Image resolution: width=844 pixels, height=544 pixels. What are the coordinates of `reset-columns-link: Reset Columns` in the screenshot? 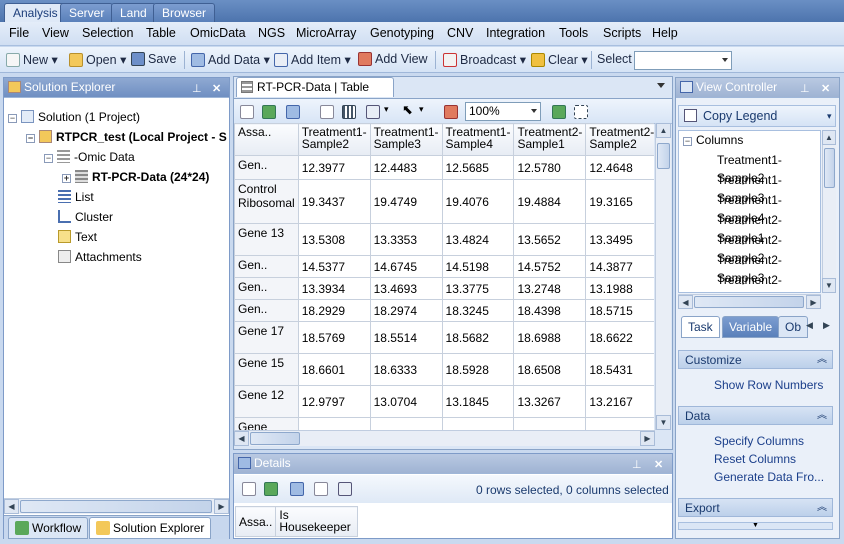 It's located at (755, 459).